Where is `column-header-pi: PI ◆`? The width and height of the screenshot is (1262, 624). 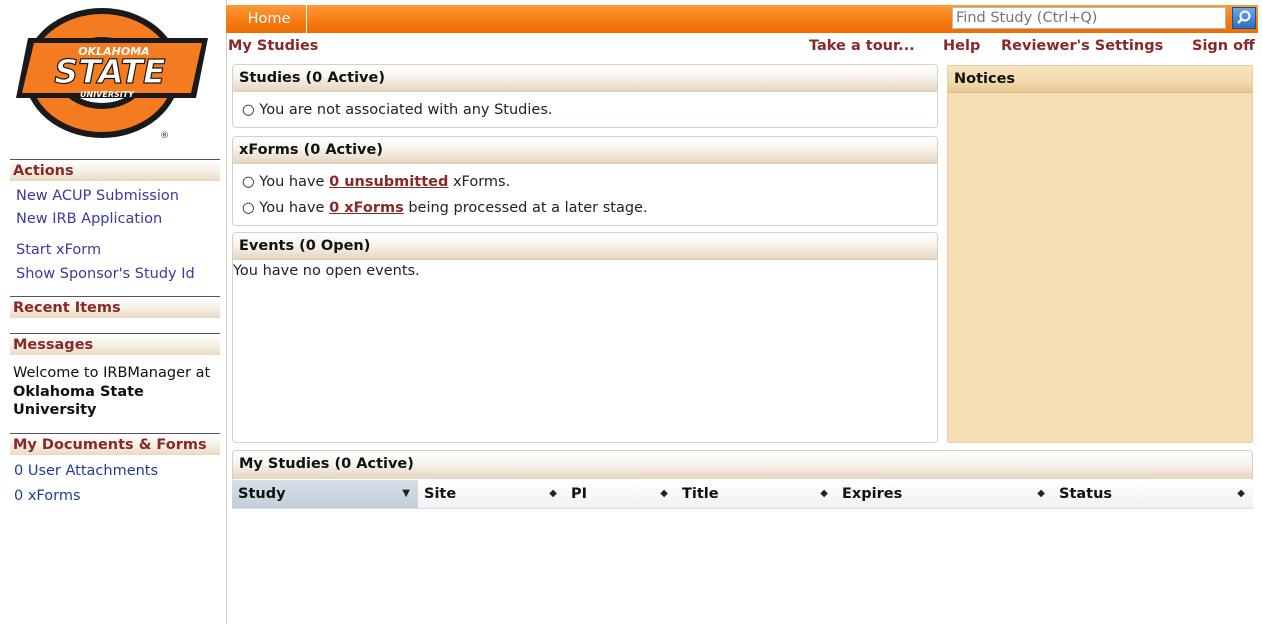 column-header-pi: PI ◆ is located at coordinates (620, 494).